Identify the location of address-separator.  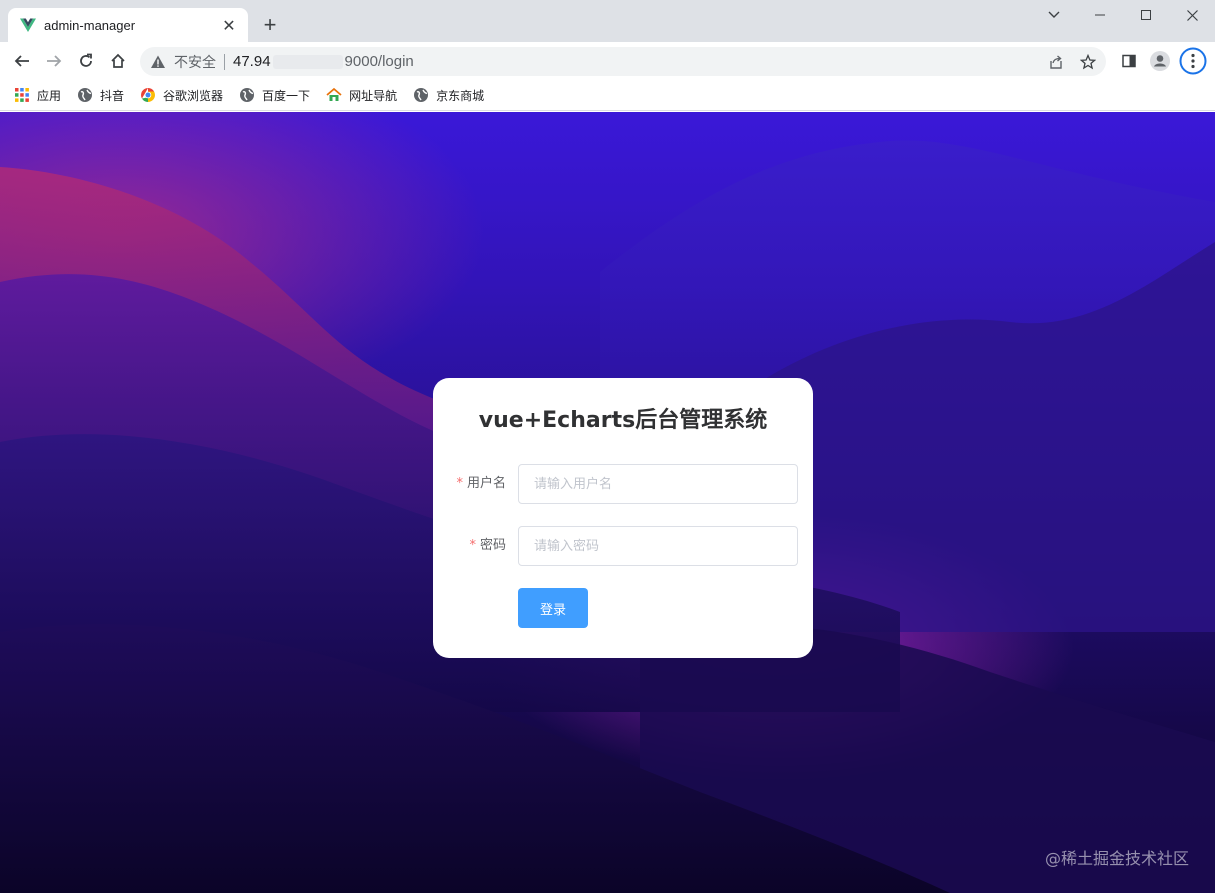
(224, 61).